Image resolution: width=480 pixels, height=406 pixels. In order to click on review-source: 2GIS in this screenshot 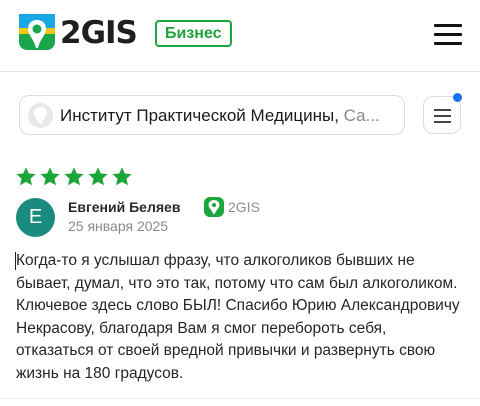, I will do `click(232, 207)`.